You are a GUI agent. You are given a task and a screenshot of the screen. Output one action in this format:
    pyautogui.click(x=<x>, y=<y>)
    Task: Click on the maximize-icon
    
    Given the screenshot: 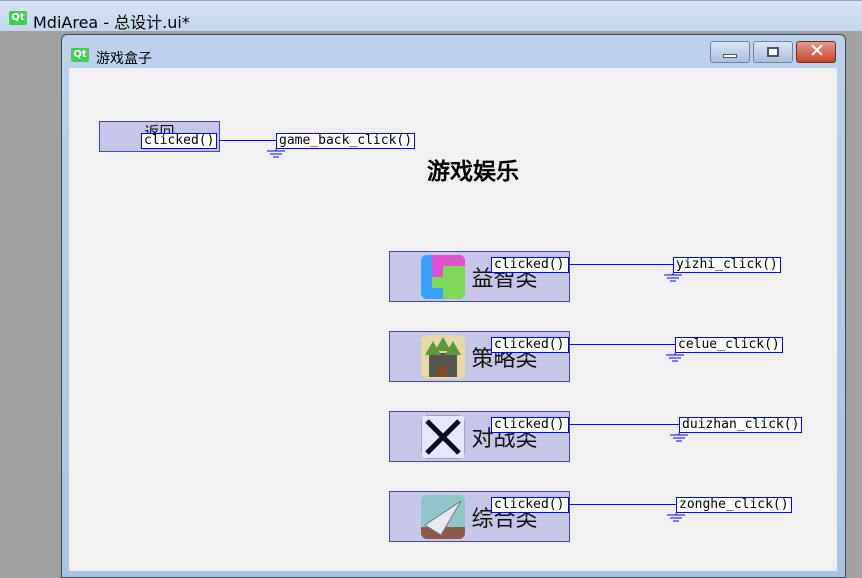 What is the action you would take?
    pyautogui.click(x=773, y=52)
    